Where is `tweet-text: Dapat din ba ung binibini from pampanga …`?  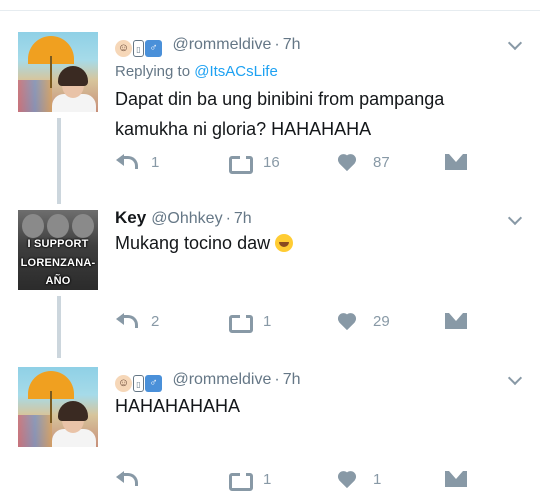 tweet-text: Dapat din ba ung binibini from pampanga … is located at coordinates (280, 114).